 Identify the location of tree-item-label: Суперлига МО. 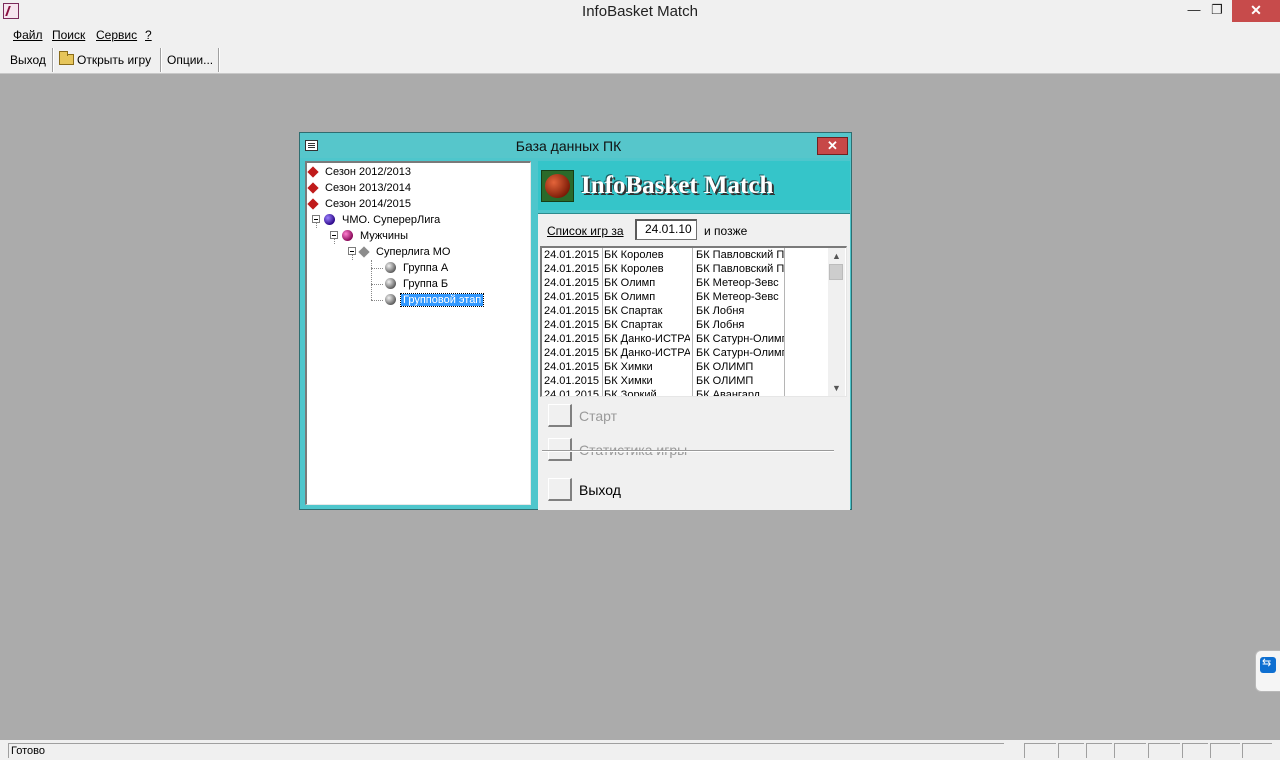
(413, 252).